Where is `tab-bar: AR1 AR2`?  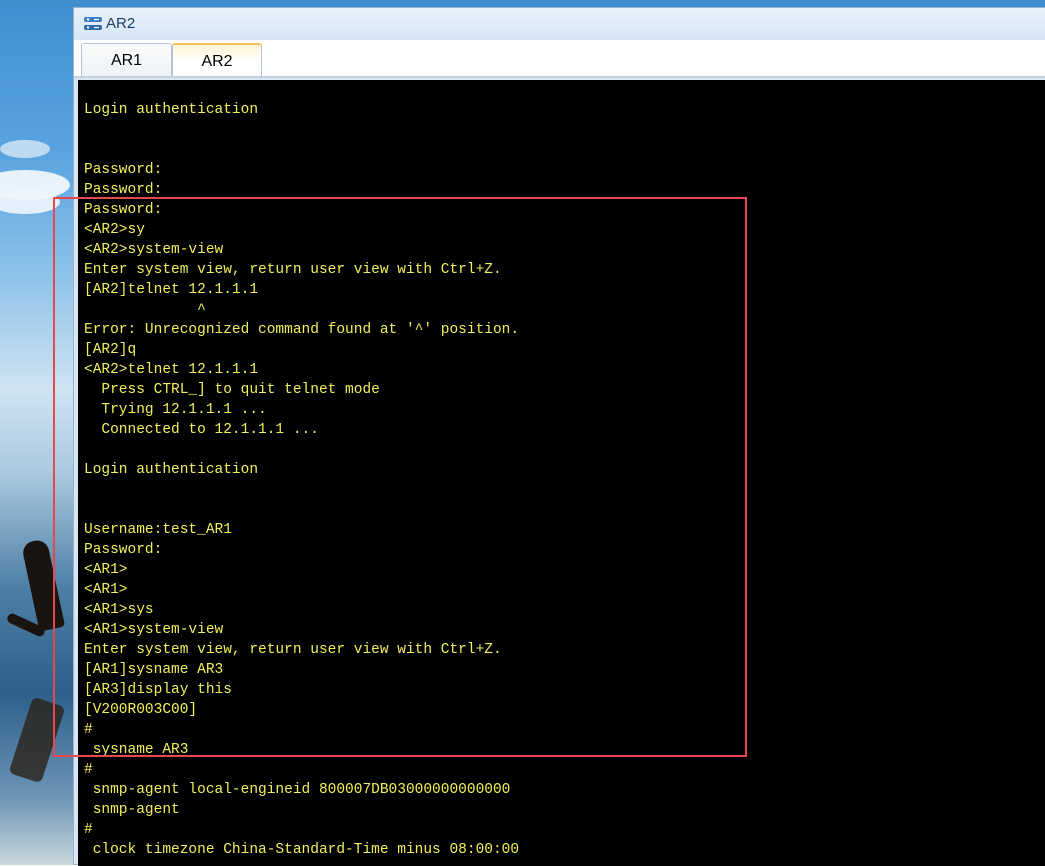
tab-bar: AR1 AR2 is located at coordinates (559, 59).